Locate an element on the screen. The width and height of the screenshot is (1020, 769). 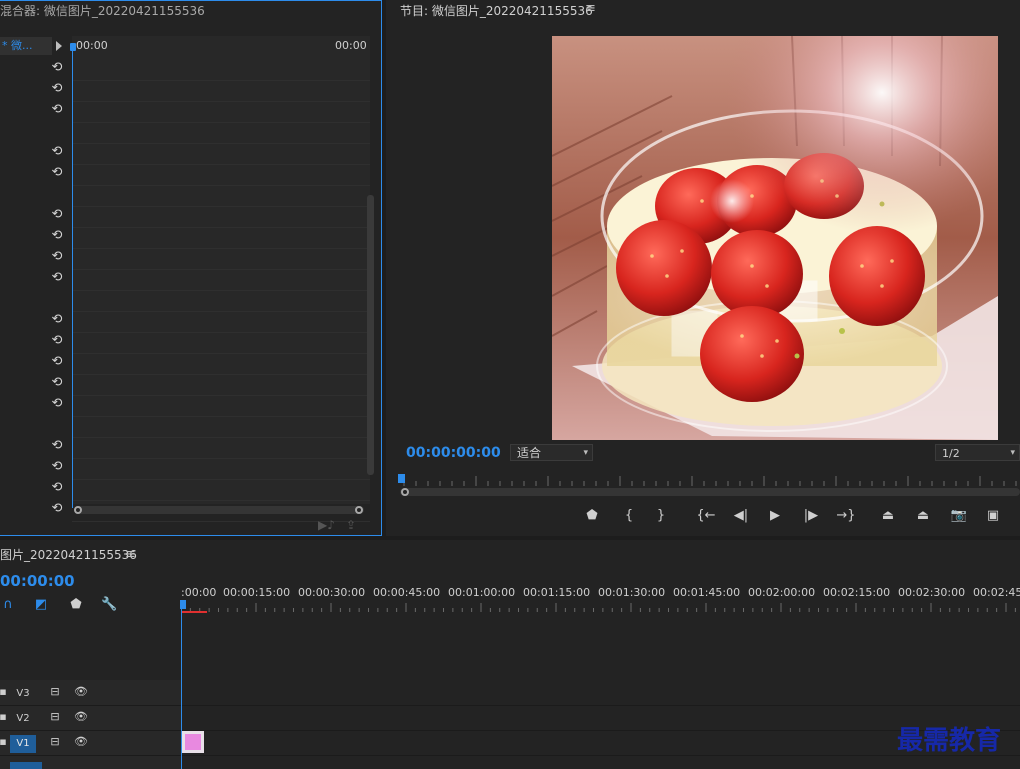
vertical-scrollbar is located at coordinates (370, 335).